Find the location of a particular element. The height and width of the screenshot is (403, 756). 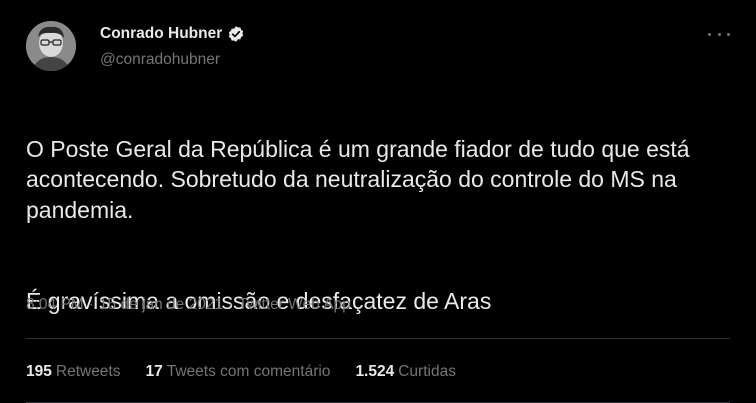

tweet-time: 8:04 PM is located at coordinates (55, 305).